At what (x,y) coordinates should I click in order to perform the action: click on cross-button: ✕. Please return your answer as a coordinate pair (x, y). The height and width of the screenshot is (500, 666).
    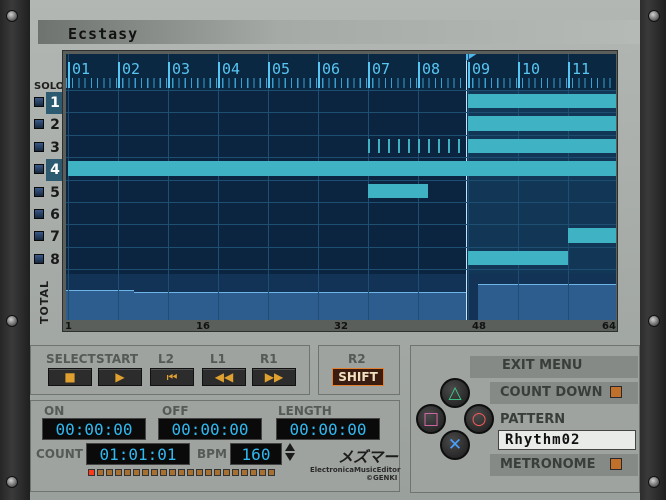
    Looking at the image, I should click on (455, 445).